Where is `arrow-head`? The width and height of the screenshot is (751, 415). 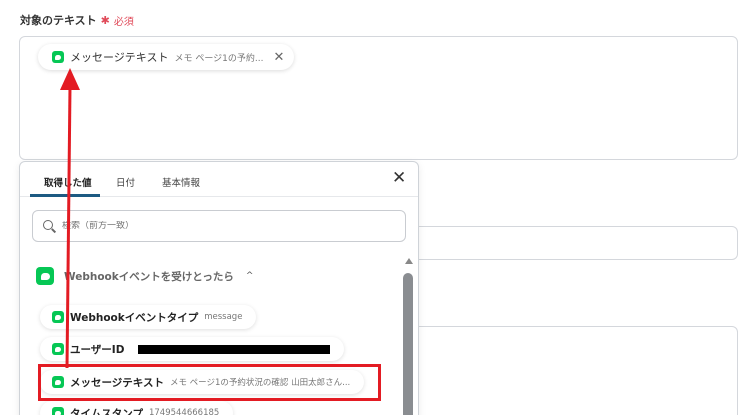
arrow-head is located at coordinates (70, 79).